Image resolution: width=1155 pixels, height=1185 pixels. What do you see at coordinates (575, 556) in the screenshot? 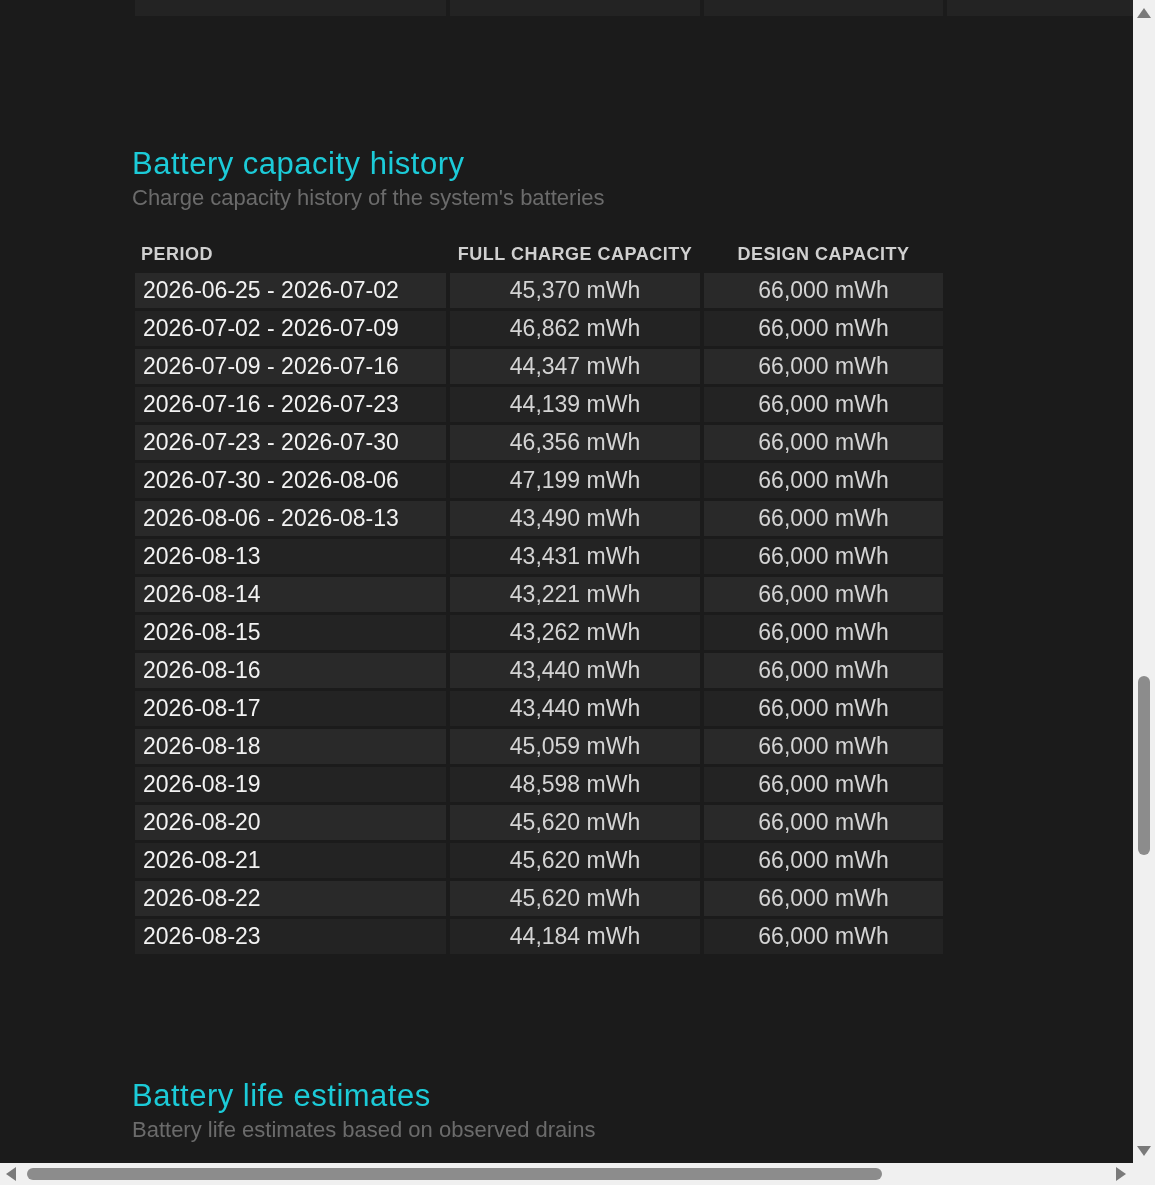
I see `table-cell: 43,431 mWh` at bounding box center [575, 556].